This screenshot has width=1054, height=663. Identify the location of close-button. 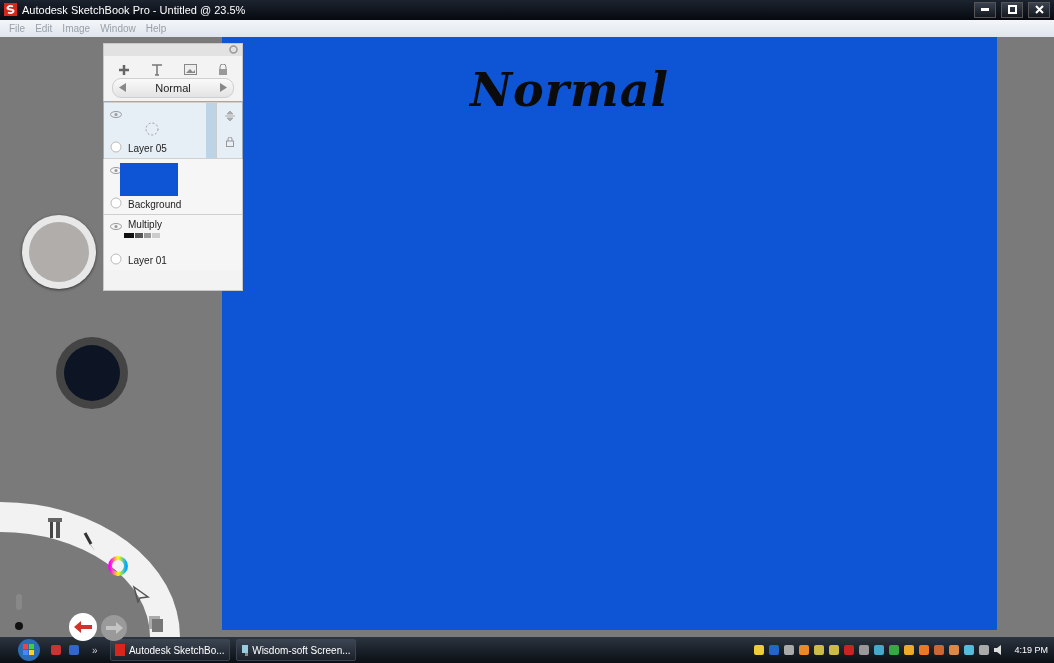
(1039, 9).